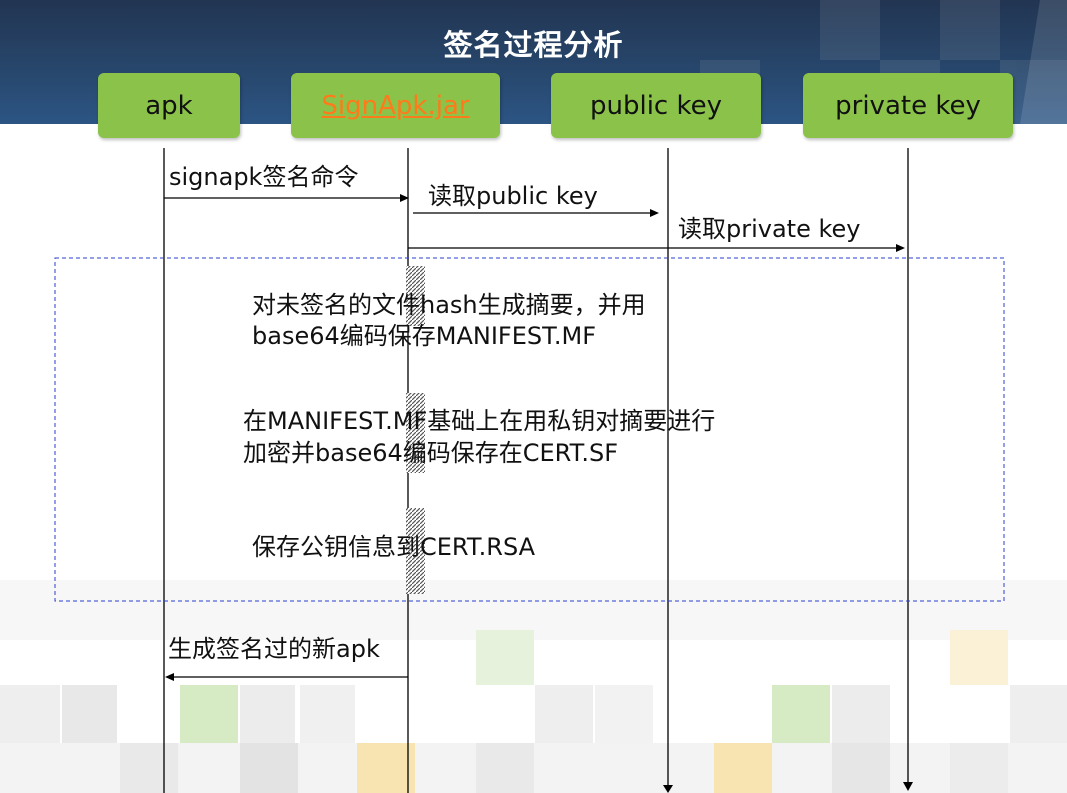  I want to click on lifeline-public-key-arrowhead, so click(668, 789).